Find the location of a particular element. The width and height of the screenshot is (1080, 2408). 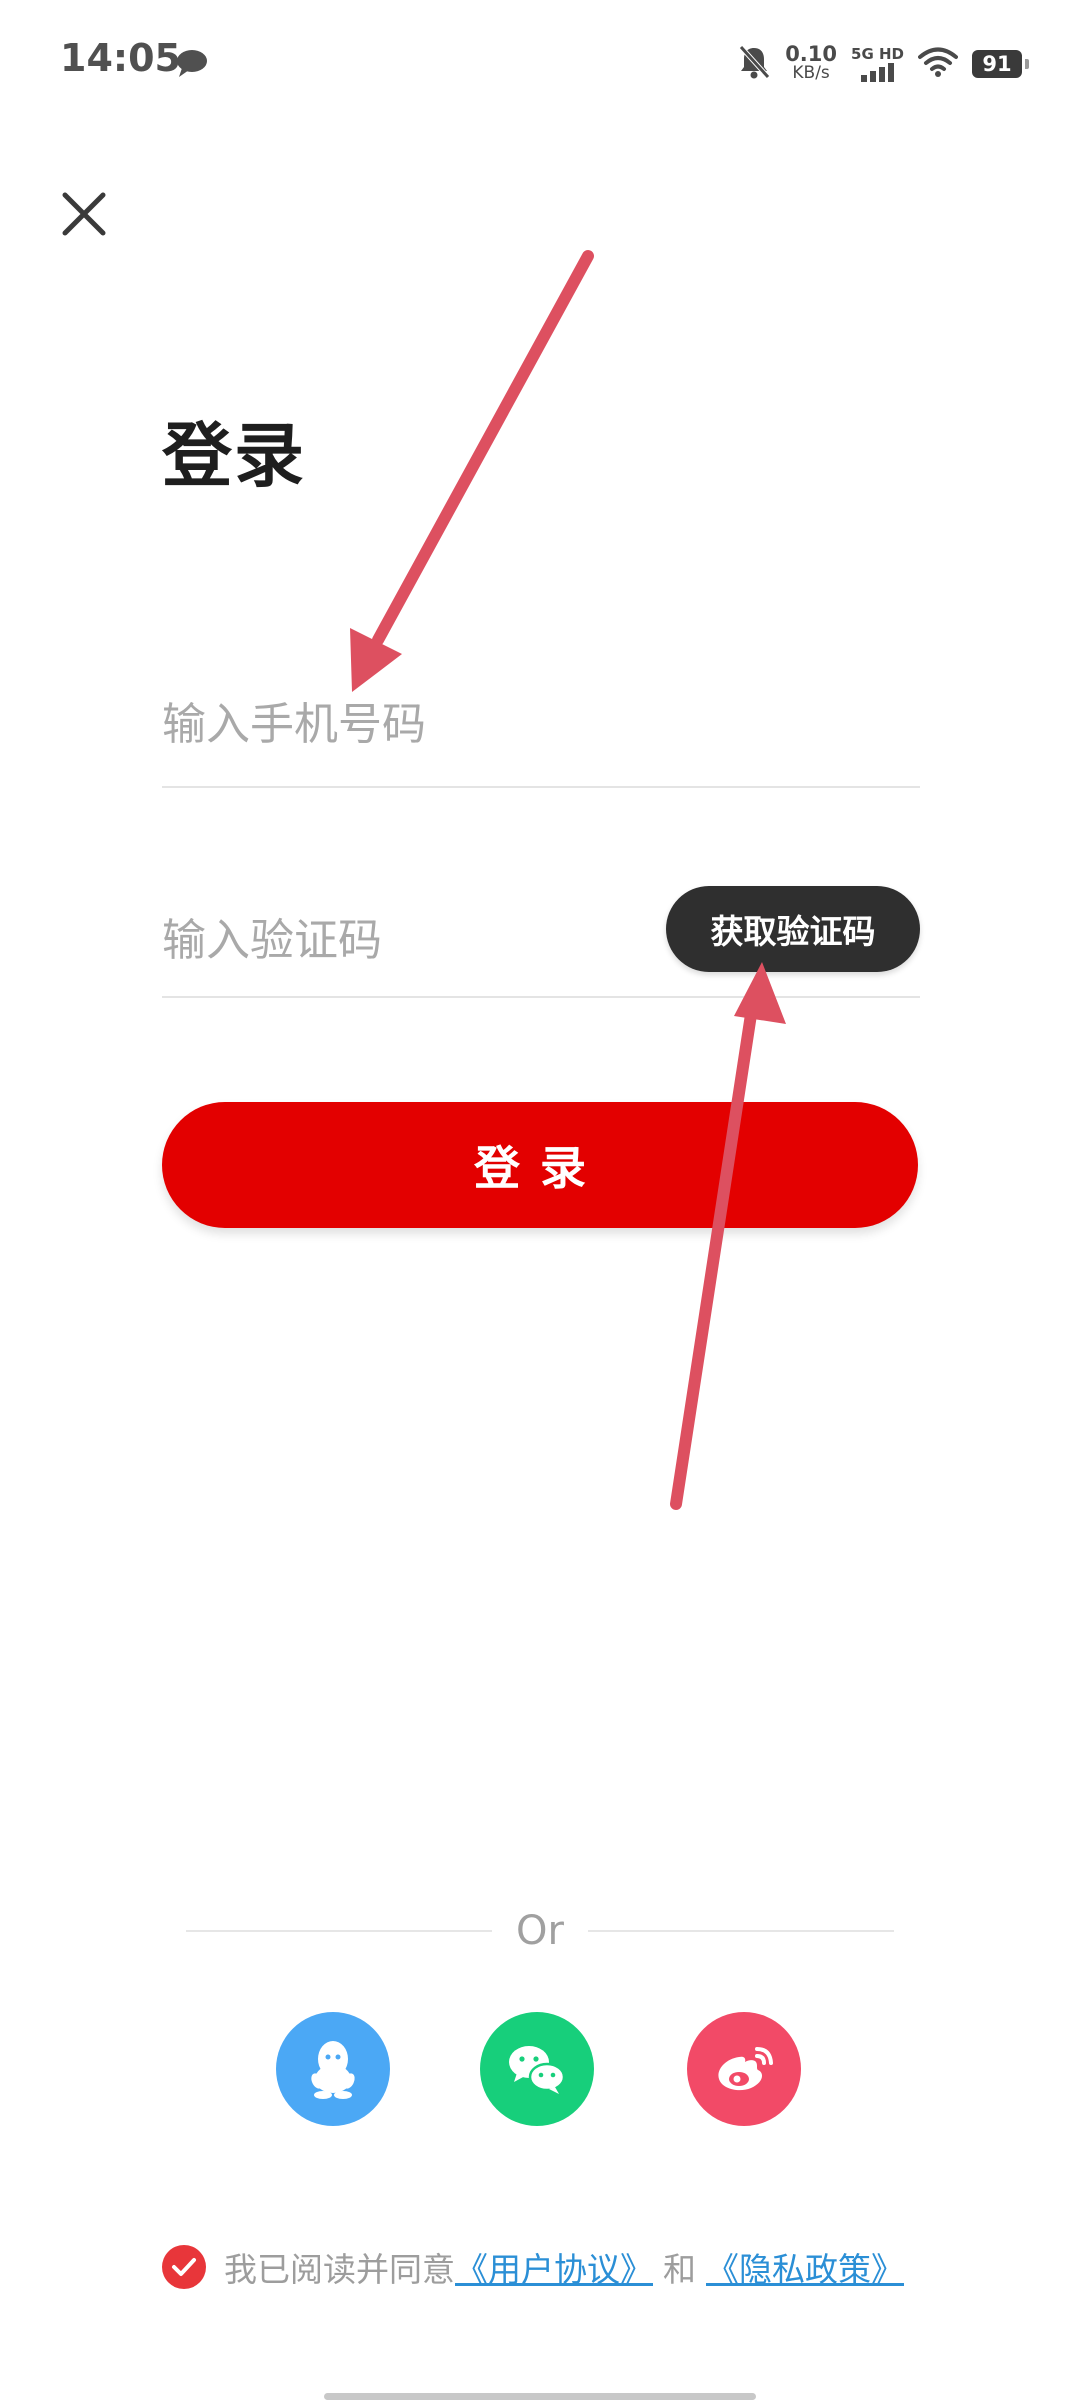

wechat-icon is located at coordinates (537, 2070).